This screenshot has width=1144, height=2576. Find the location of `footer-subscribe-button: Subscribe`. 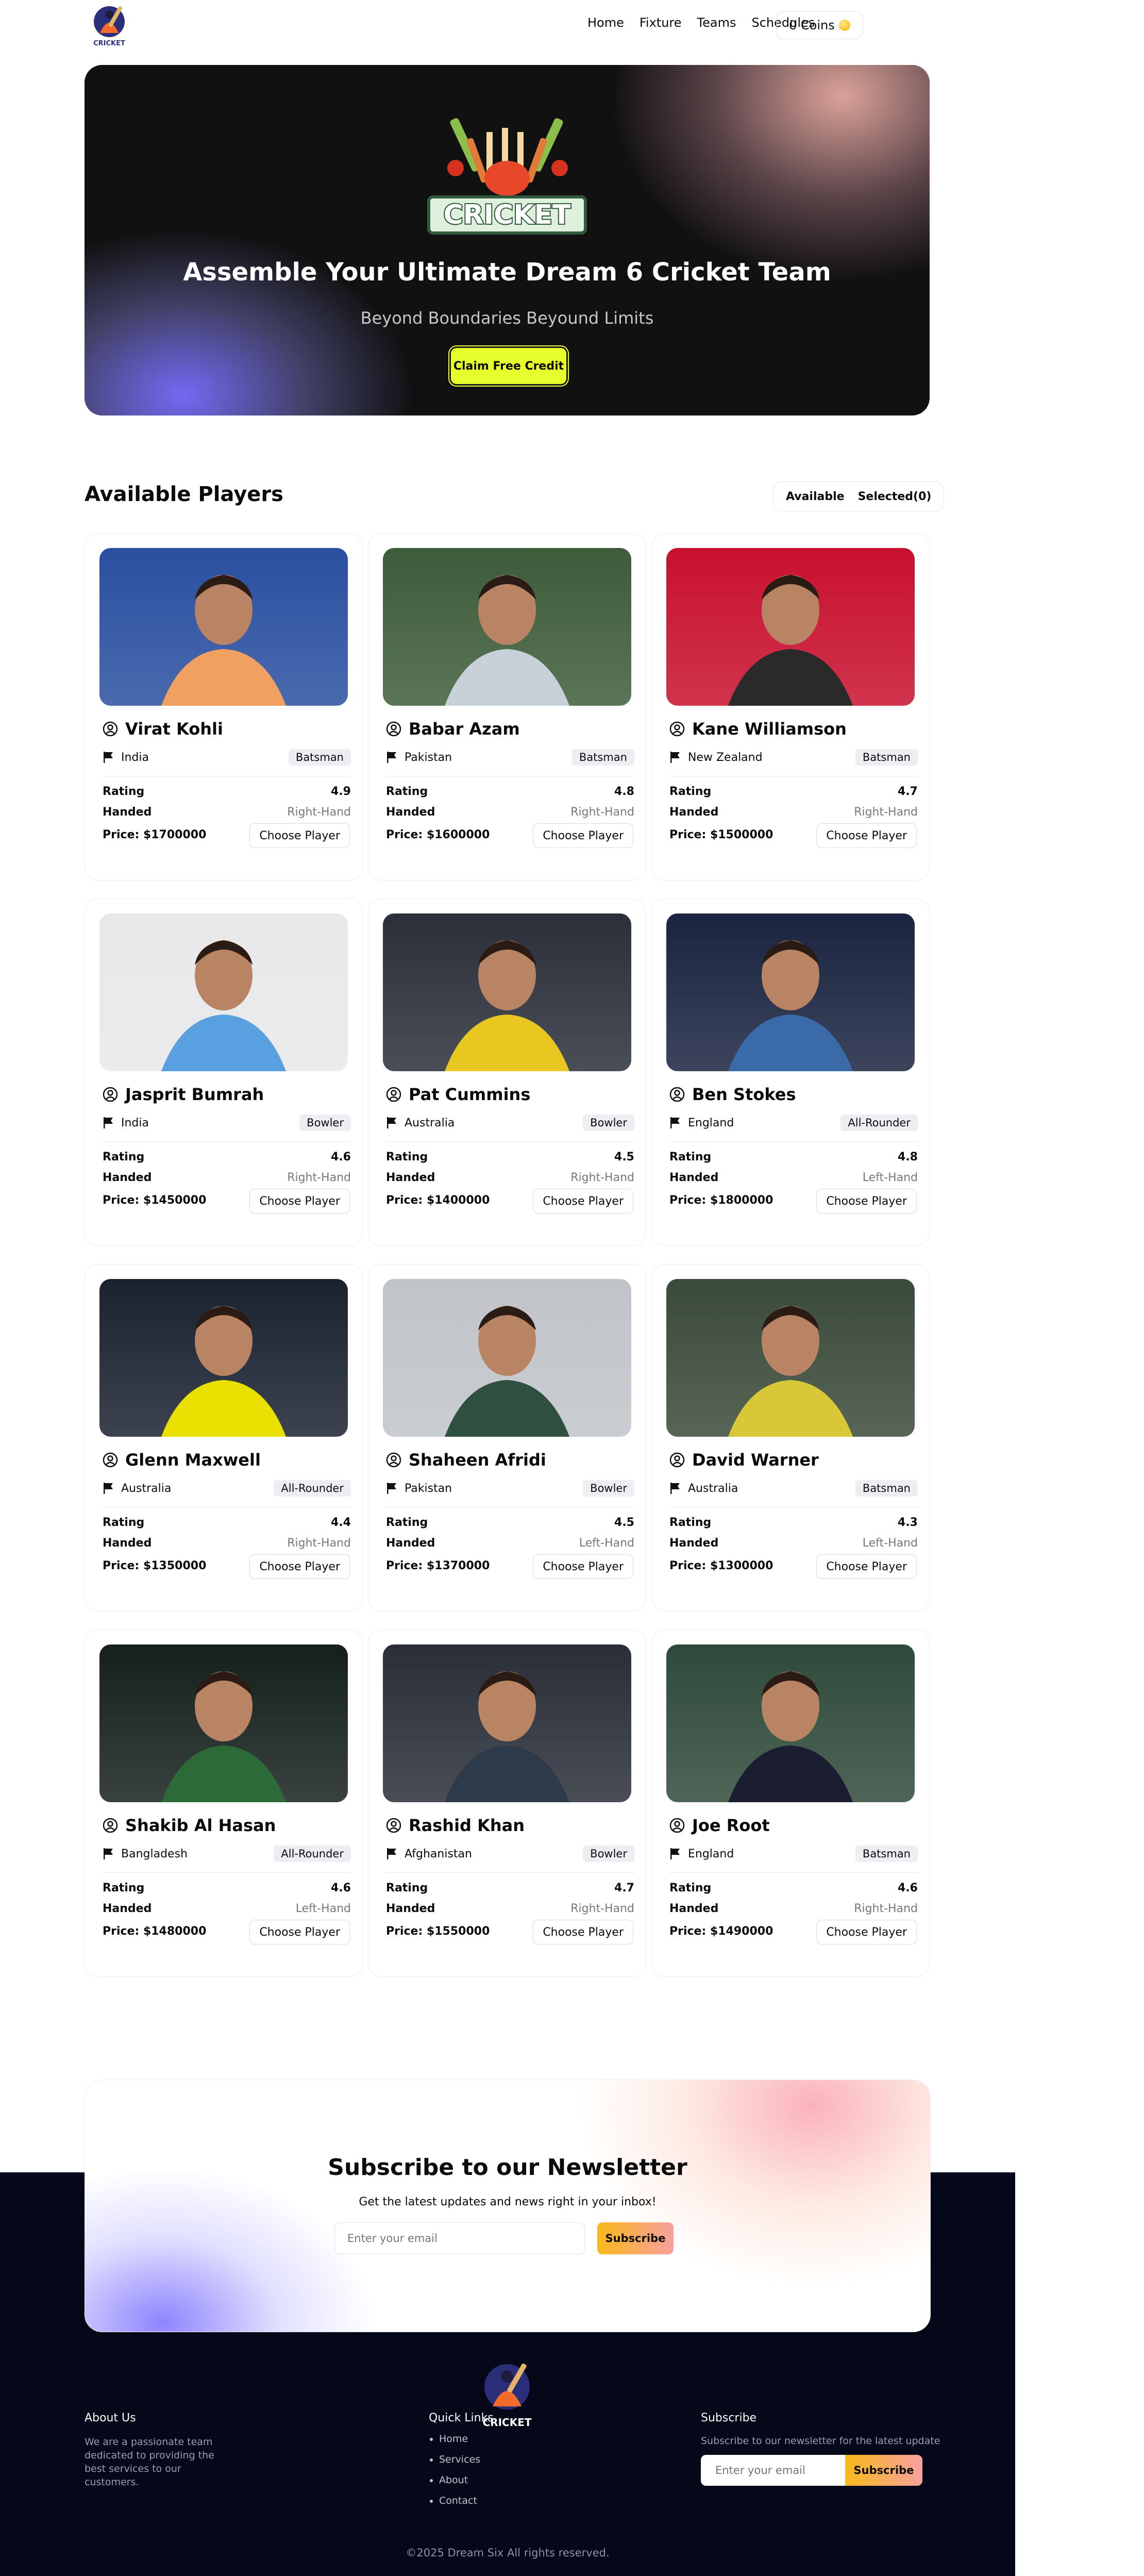

footer-subscribe-button: Subscribe is located at coordinates (883, 2470).